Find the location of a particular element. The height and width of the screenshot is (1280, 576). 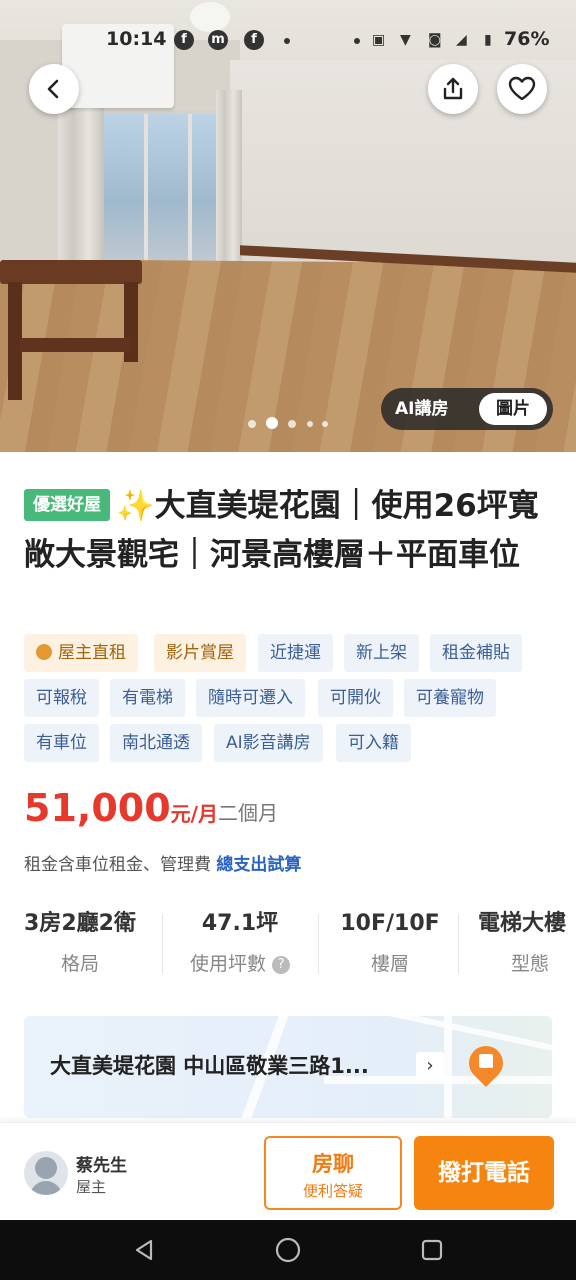

chevron-left-icon is located at coordinates (53, 89).